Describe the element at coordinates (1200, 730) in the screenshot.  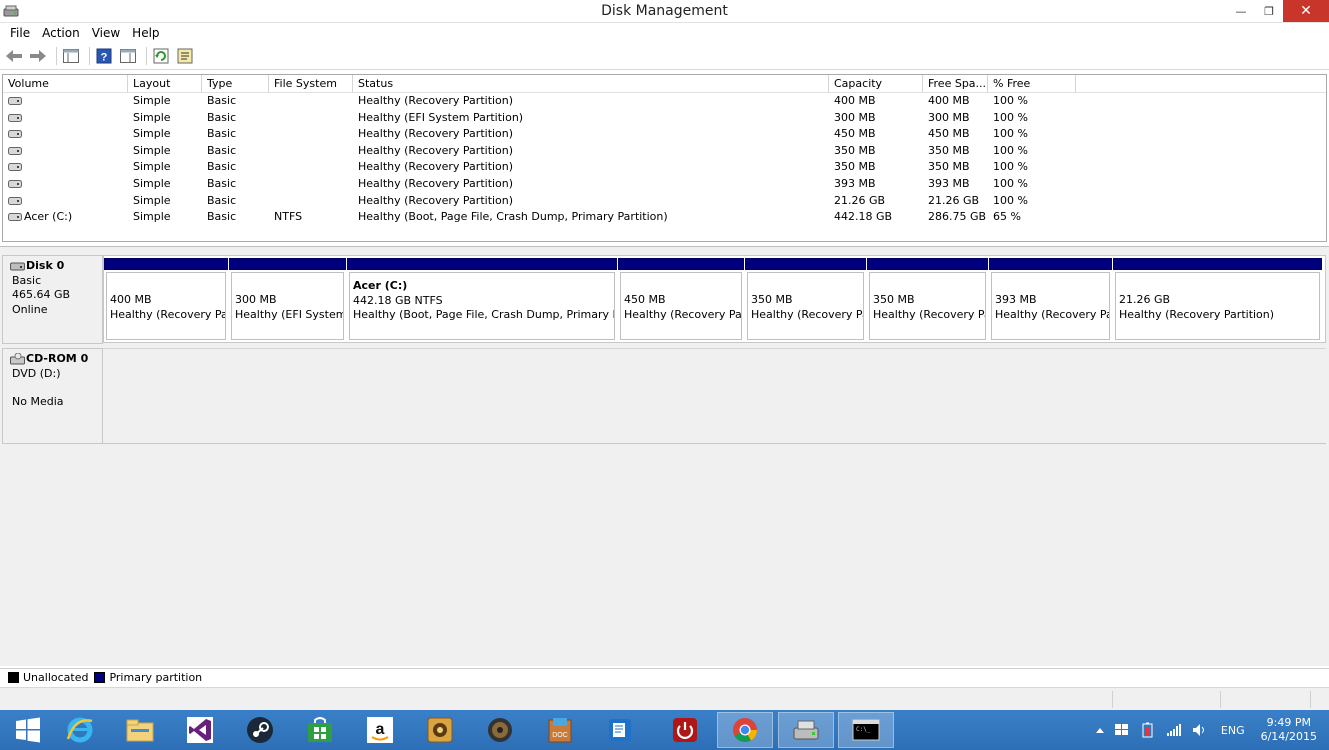
I see `volume-icon` at that location.